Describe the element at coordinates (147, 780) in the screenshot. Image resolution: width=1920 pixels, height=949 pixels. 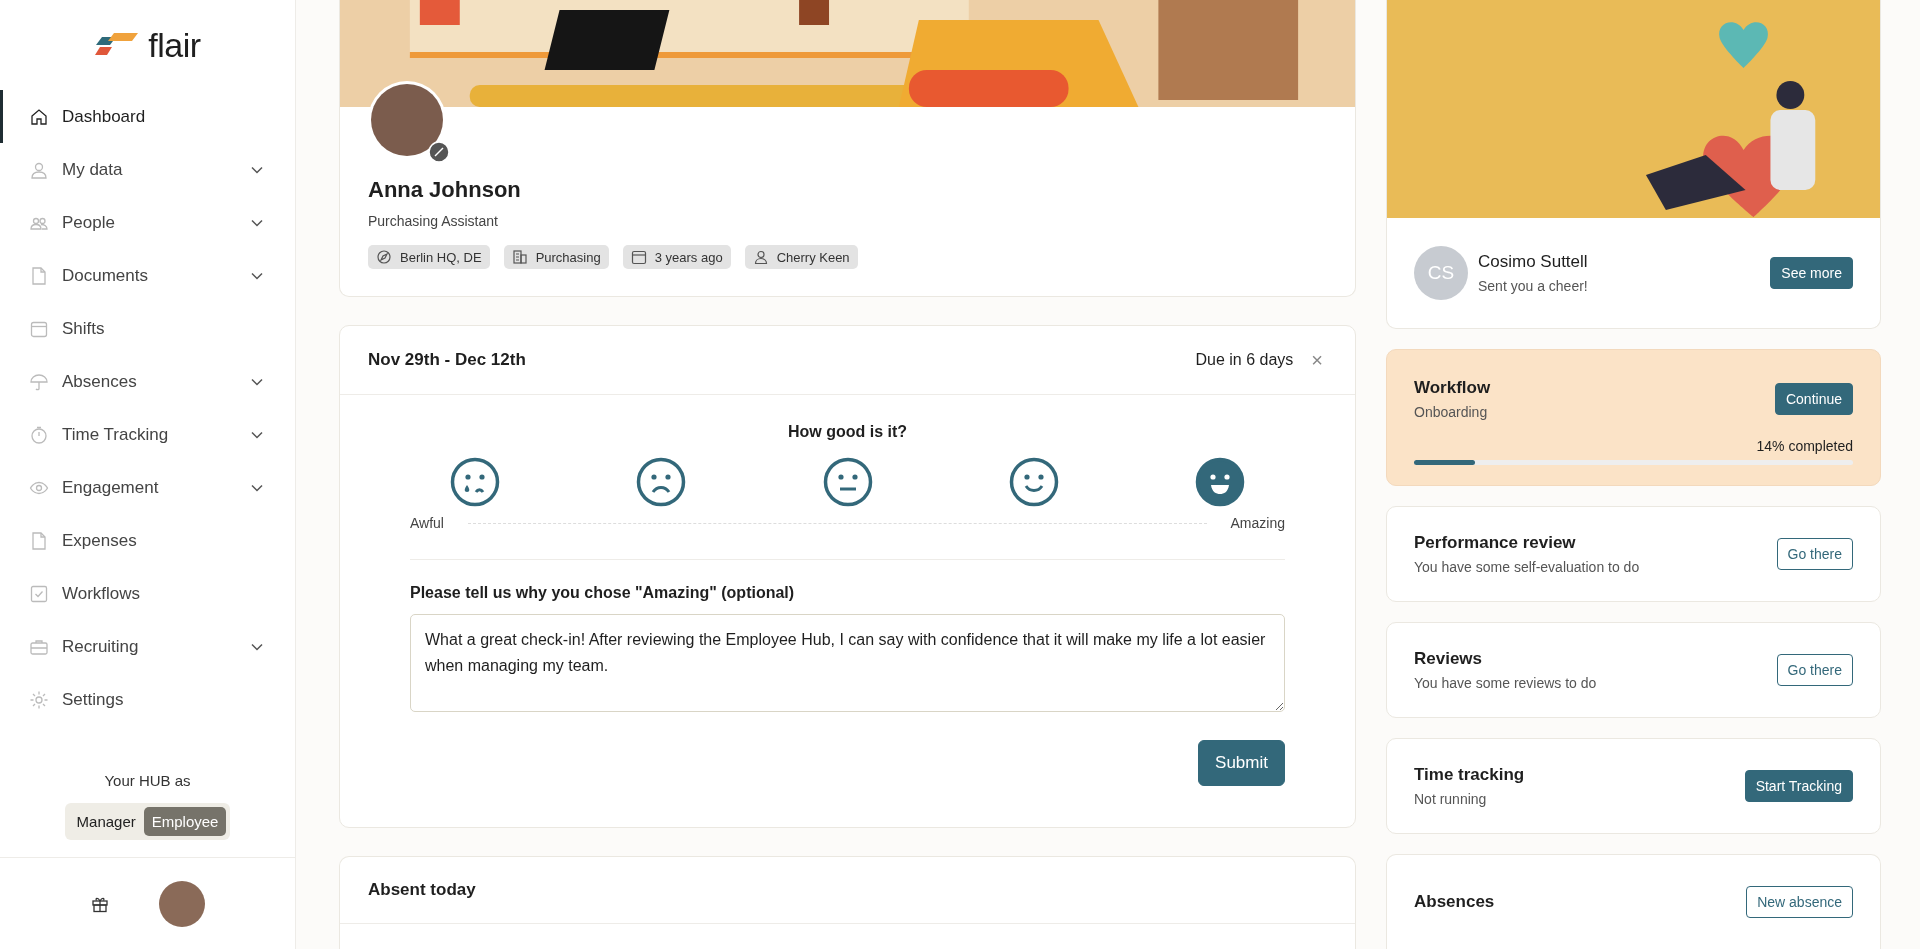
I see `role-label: Your HUB as` at that location.